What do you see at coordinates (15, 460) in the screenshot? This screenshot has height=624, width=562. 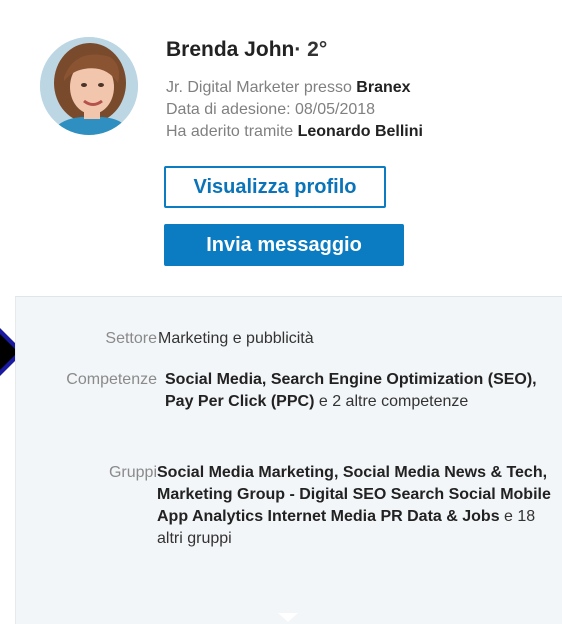 I see `panel-border` at bounding box center [15, 460].